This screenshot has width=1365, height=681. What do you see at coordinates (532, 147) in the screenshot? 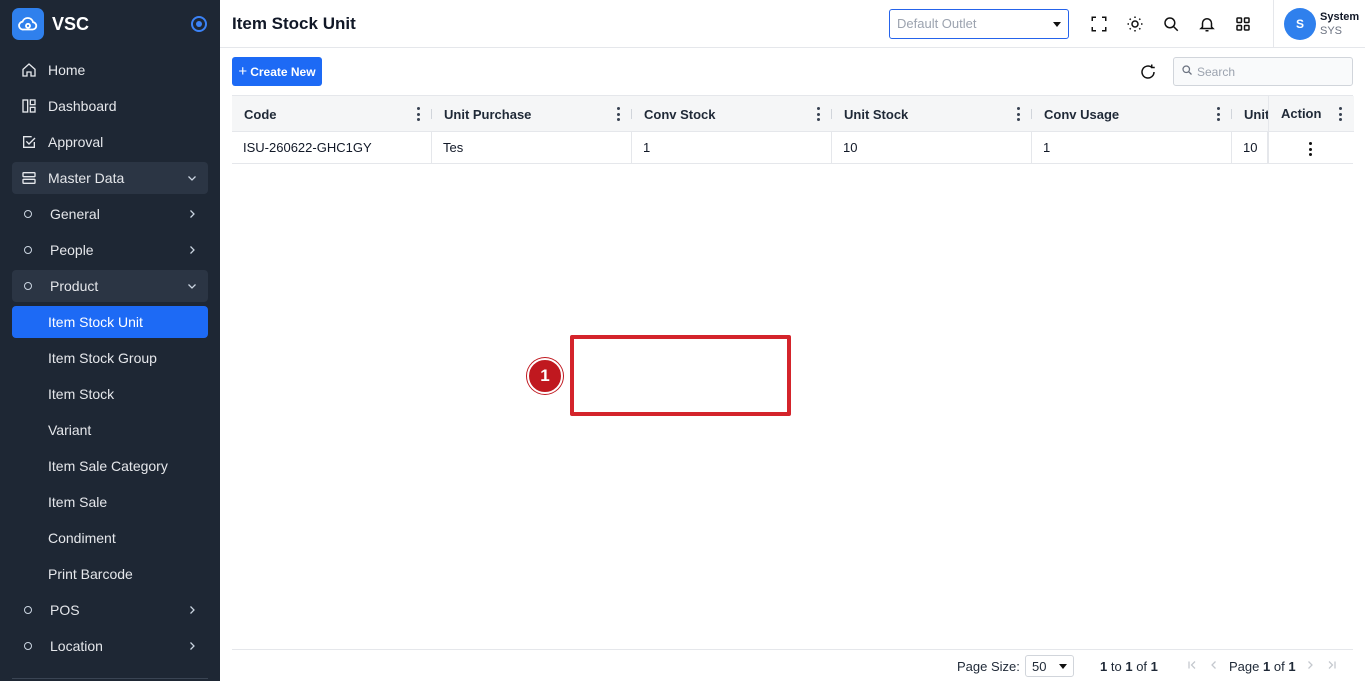
I see `cell-unit-purchase: Tes` at bounding box center [532, 147].